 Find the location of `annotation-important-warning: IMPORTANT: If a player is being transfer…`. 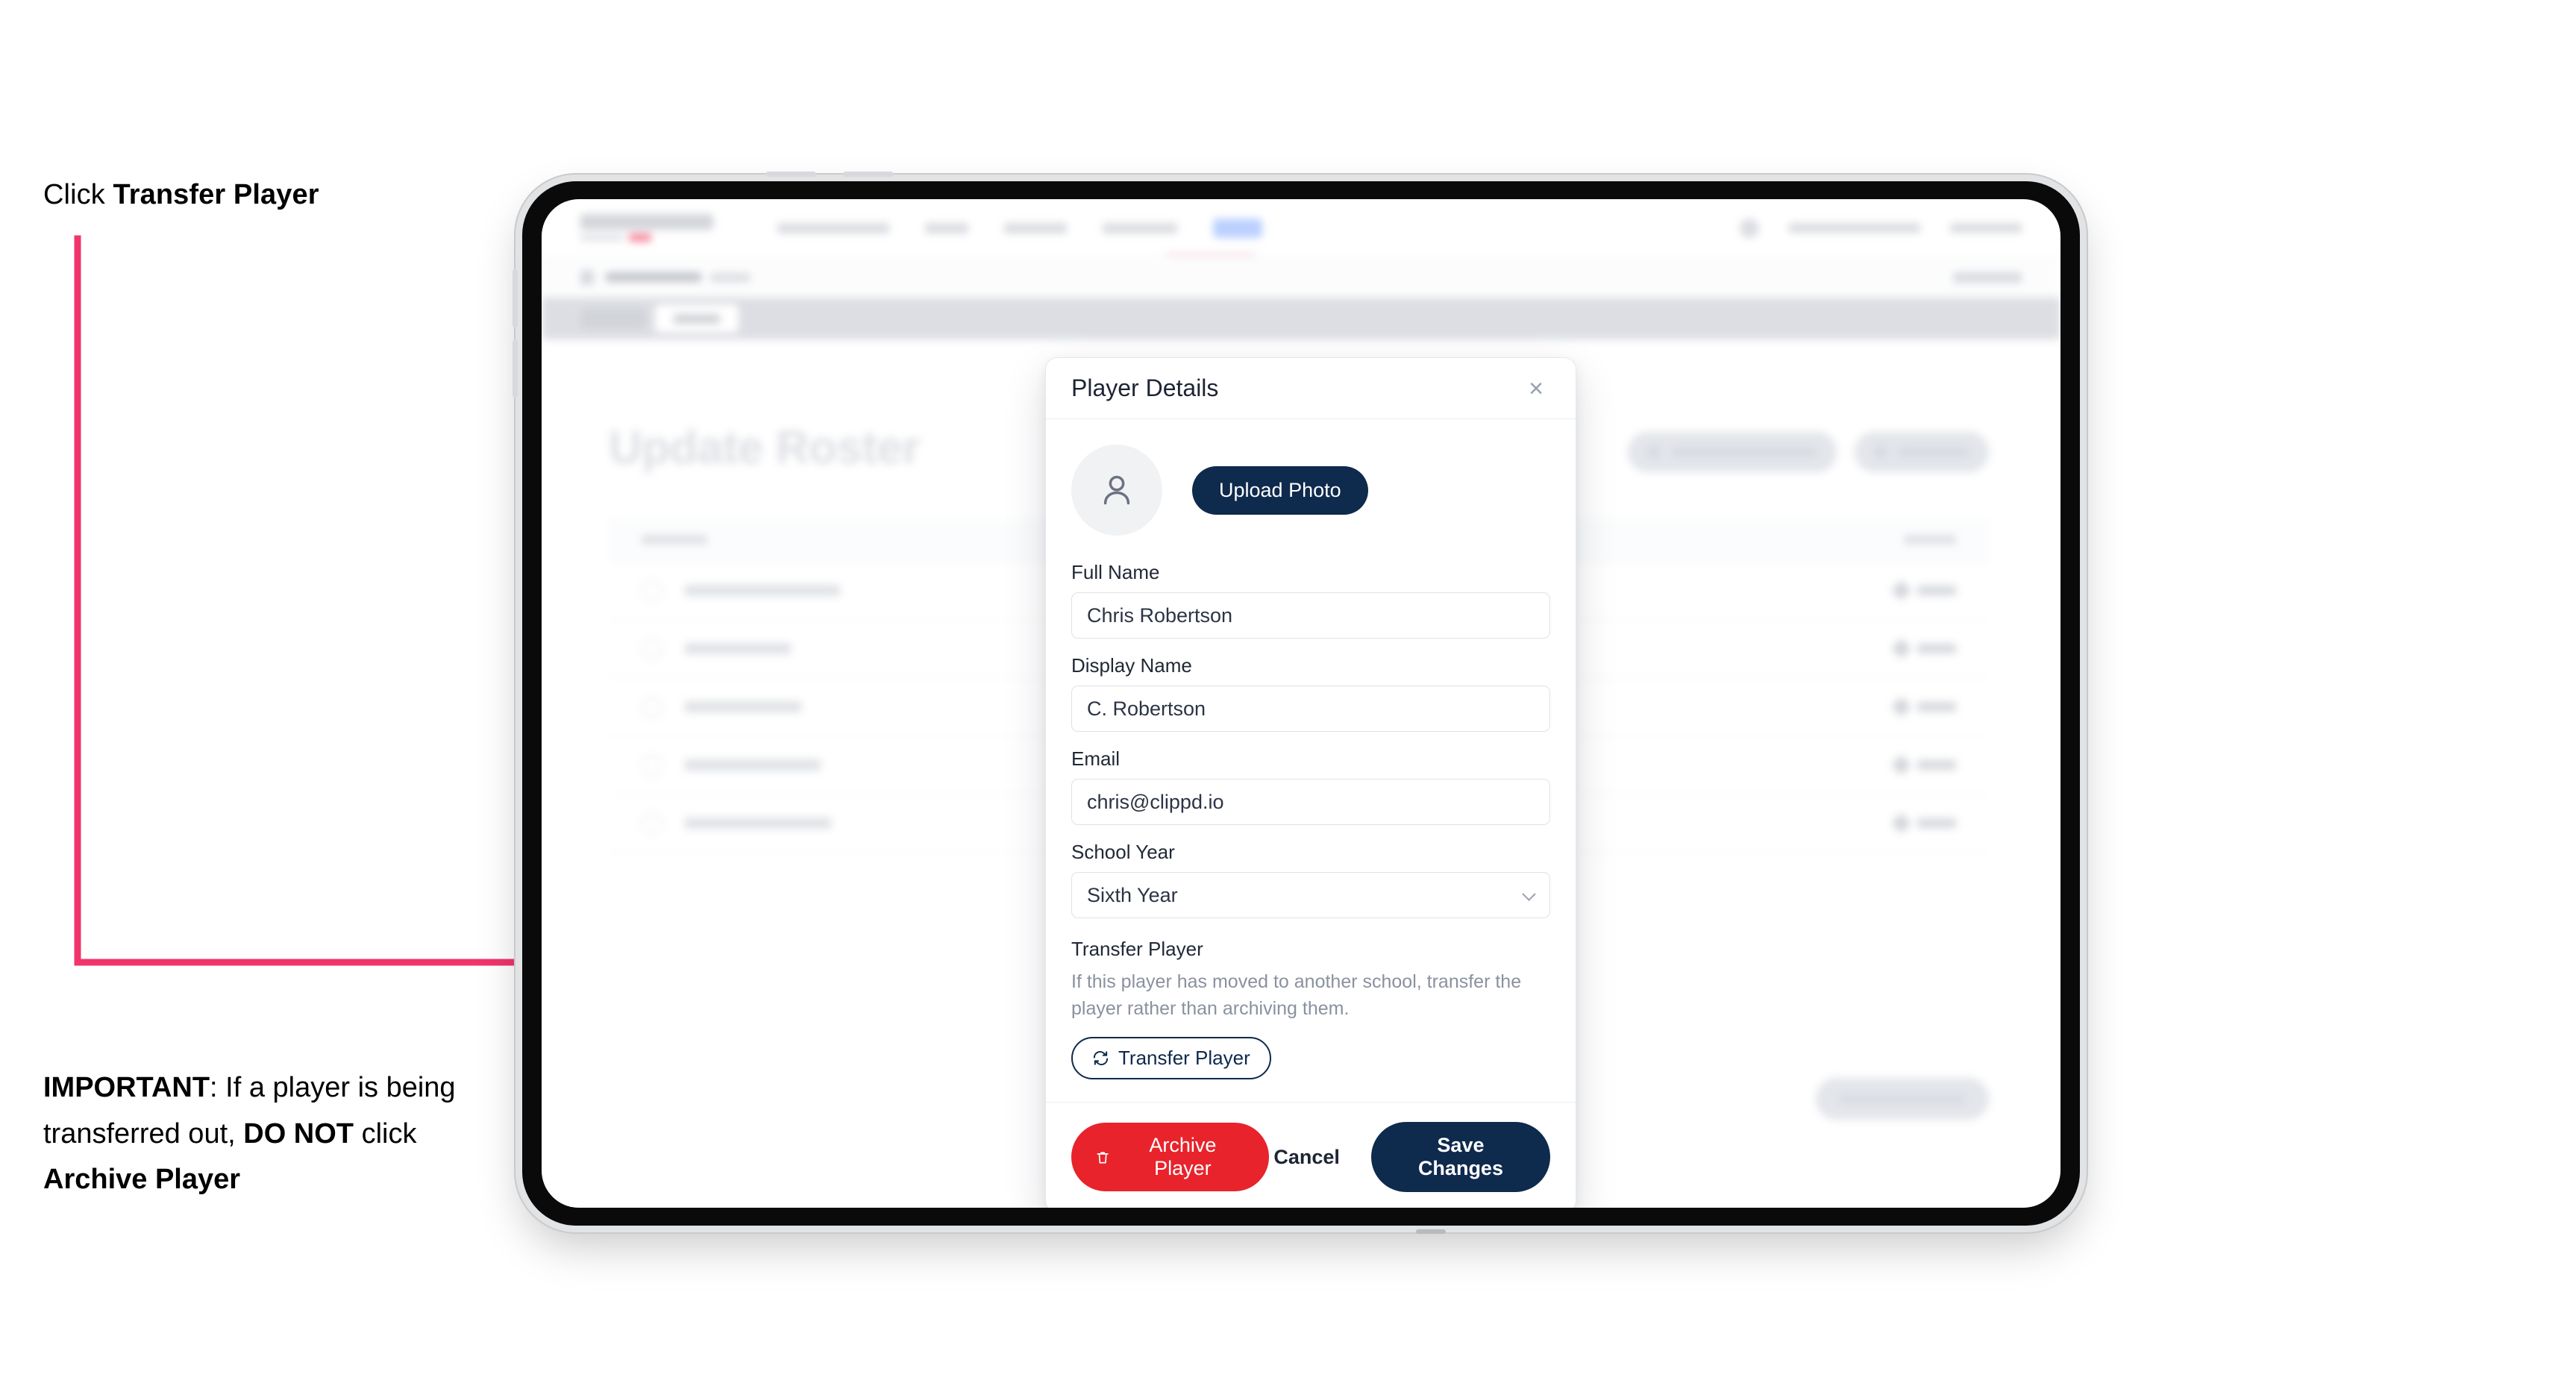

annotation-important-warning: IMPORTANT: If a player is being transfer… is located at coordinates (267, 1134).